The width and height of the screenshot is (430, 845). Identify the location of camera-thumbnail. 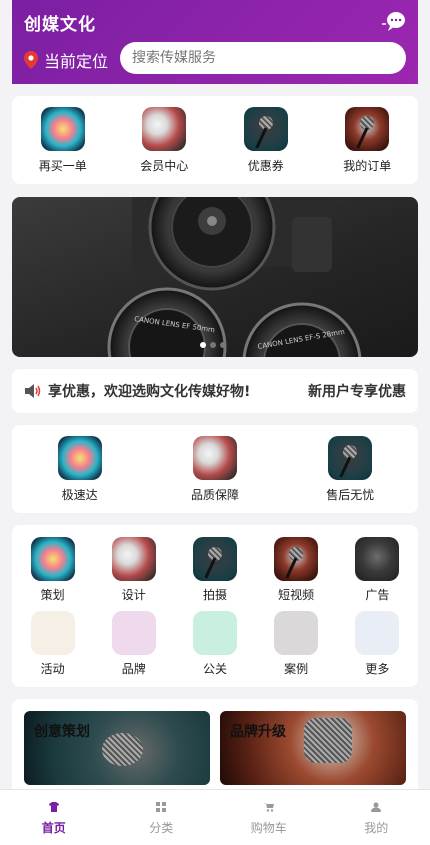
(377, 559).